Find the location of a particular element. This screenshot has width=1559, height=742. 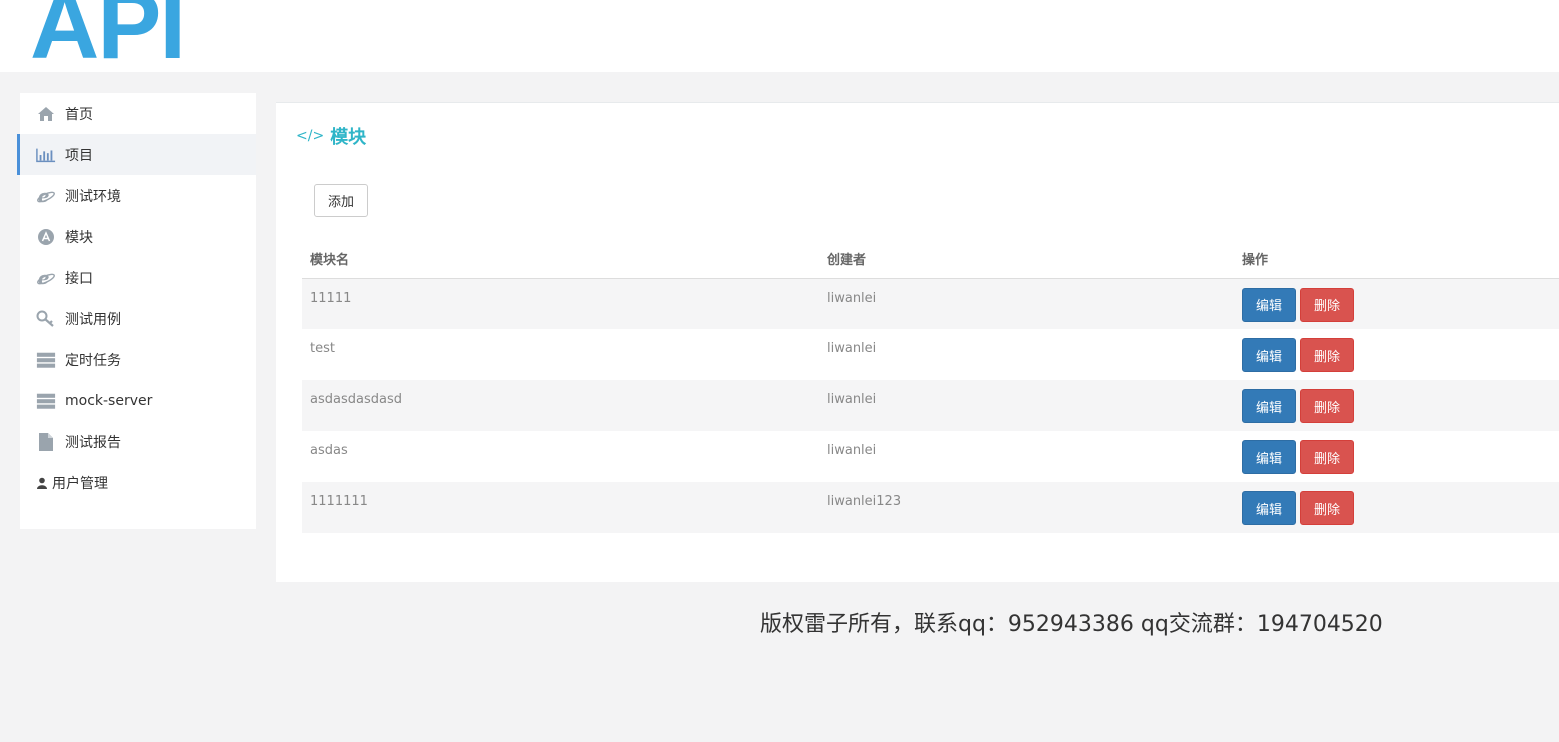

sidebar-item-mock-server: mock-server is located at coordinates (138, 400).